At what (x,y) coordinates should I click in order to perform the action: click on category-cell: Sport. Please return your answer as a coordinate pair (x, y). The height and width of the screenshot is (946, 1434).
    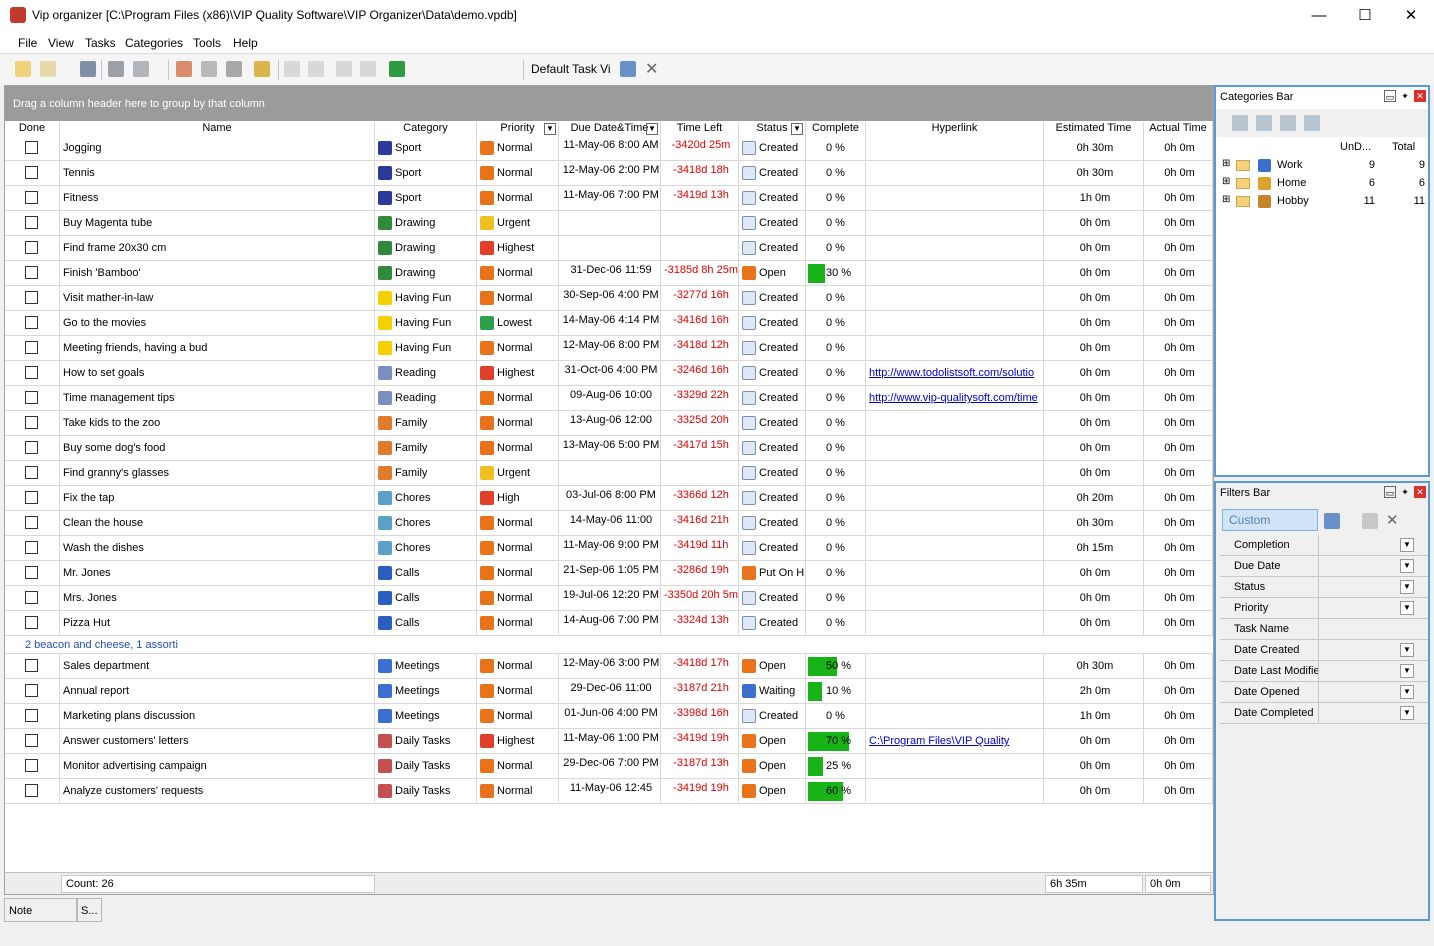
    Looking at the image, I should click on (426, 148).